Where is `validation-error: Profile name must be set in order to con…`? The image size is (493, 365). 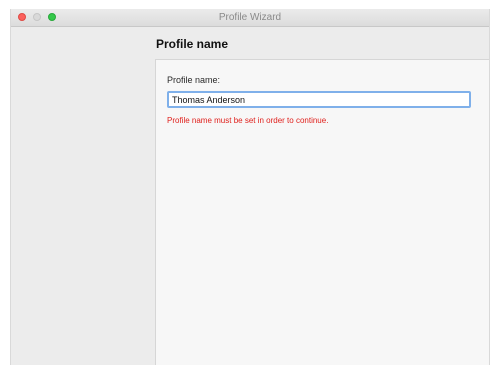
validation-error: Profile name must be set in order to con… is located at coordinates (248, 120).